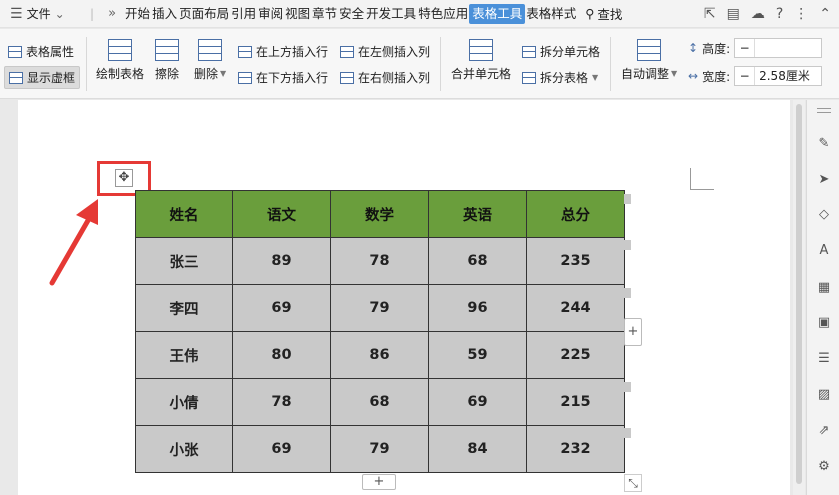 This screenshot has width=839, height=495. Describe the element at coordinates (561, 51) in the screenshot. I see `split-cells-button: 拆分单元格` at that location.